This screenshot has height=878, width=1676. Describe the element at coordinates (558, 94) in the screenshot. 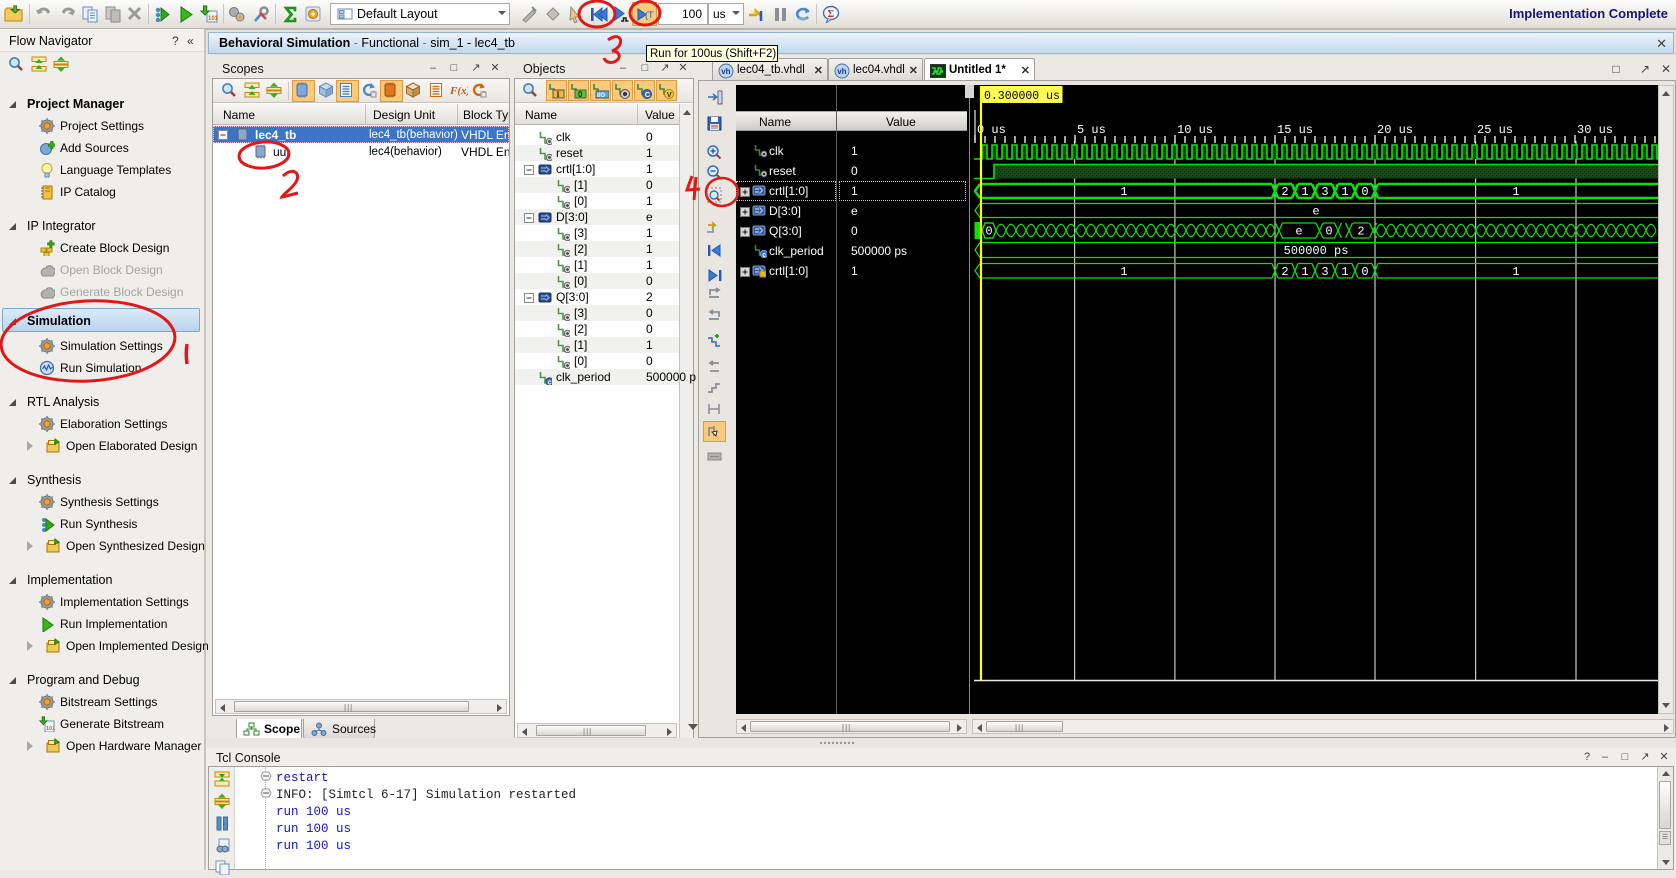

I see `svg-text: I` at that location.